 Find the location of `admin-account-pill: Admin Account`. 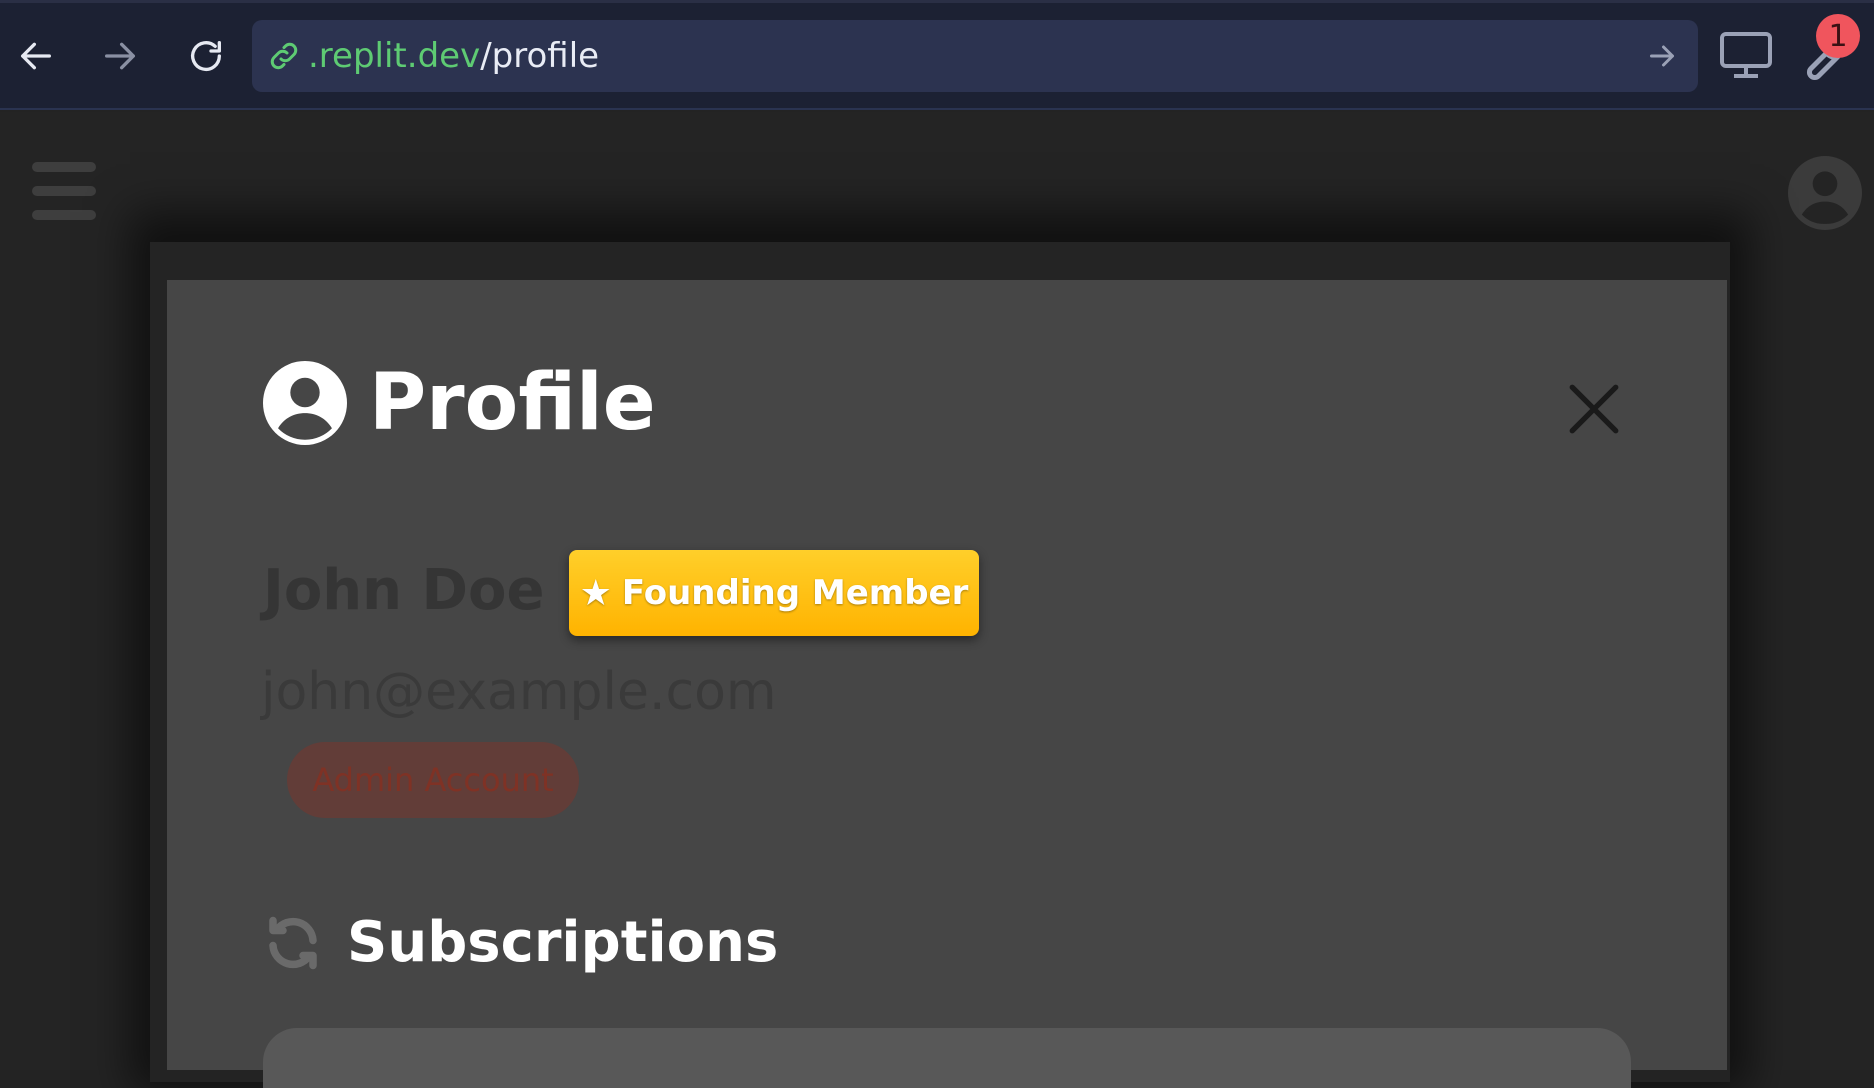

admin-account-pill: Admin Account is located at coordinates (433, 780).